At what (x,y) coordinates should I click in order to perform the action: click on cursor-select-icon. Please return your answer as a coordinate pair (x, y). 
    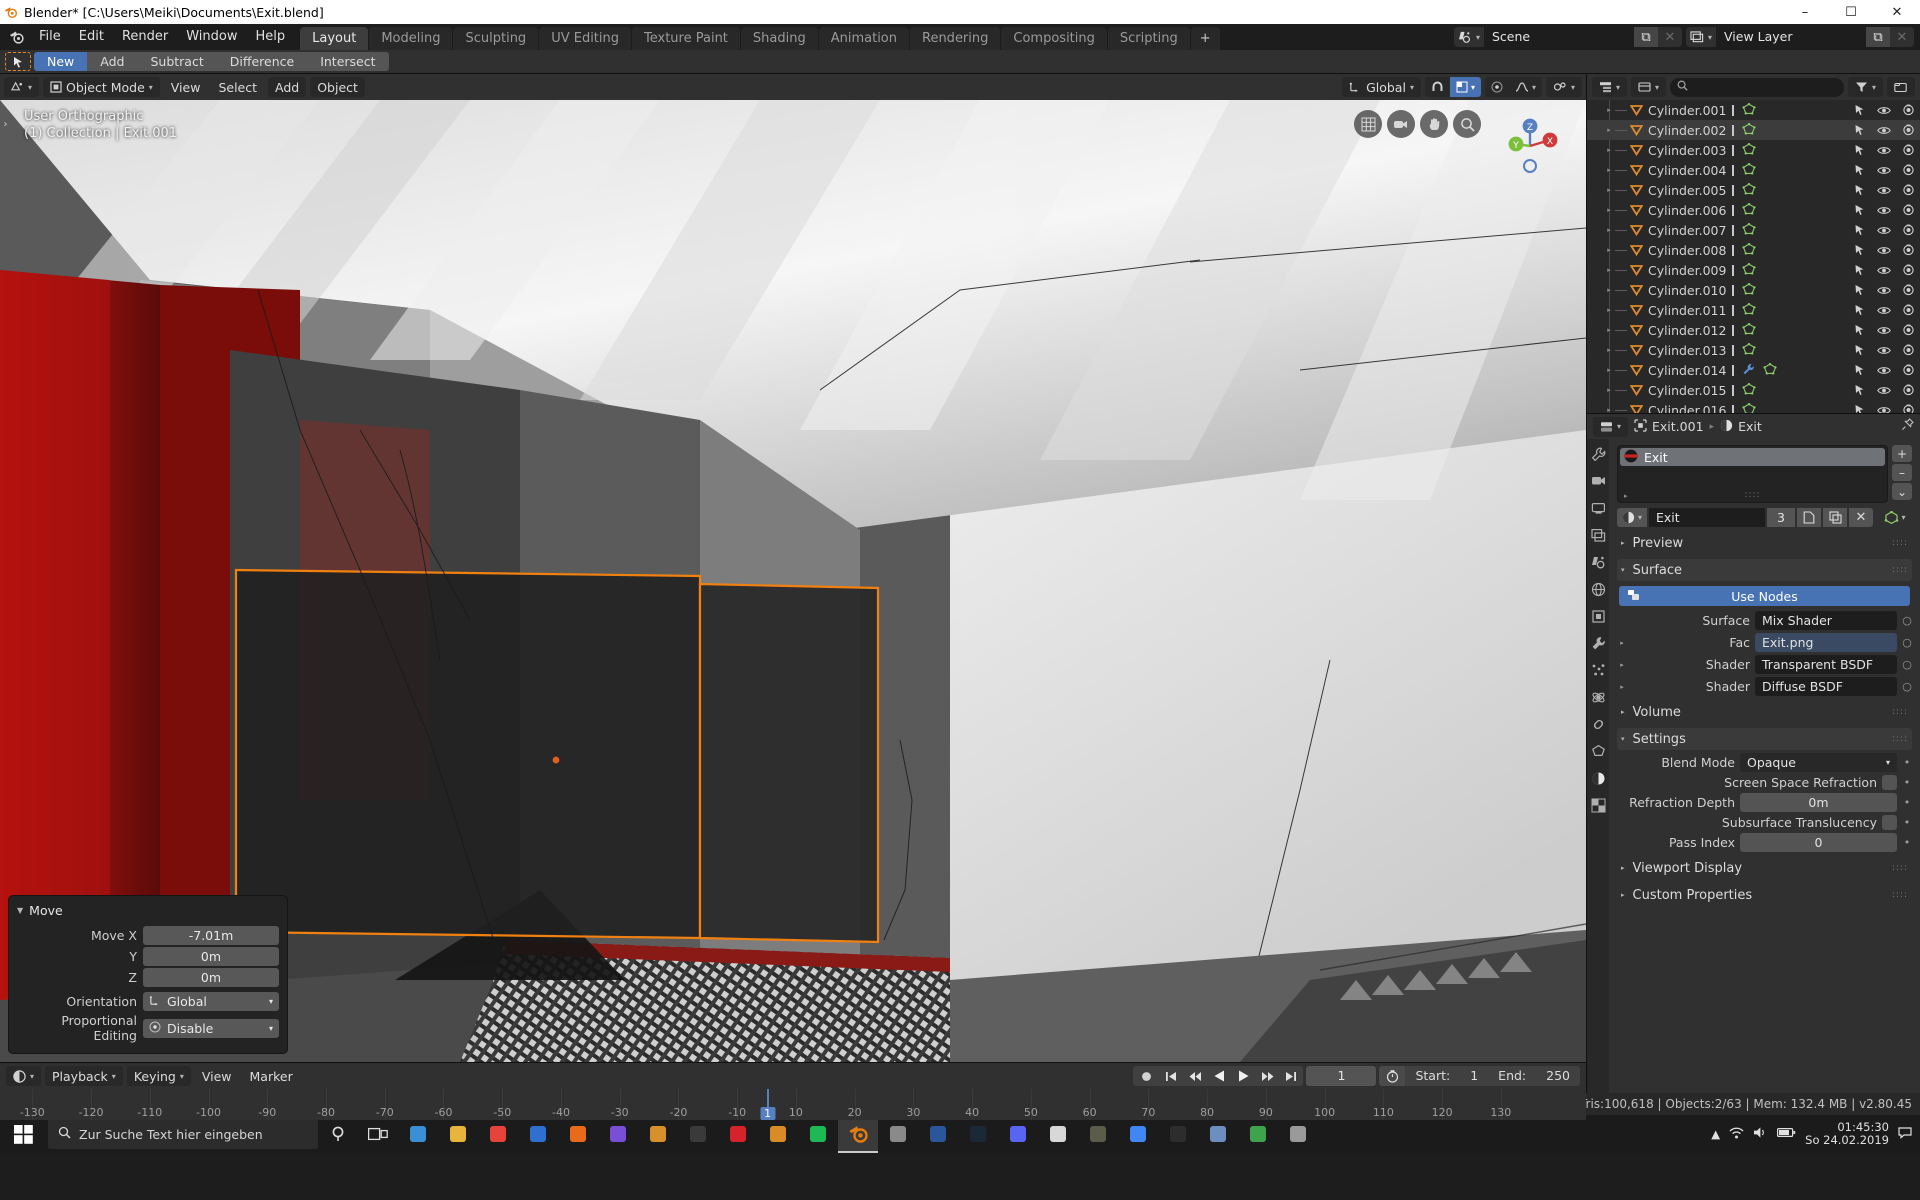
    Looking at the image, I should click on (18, 61).